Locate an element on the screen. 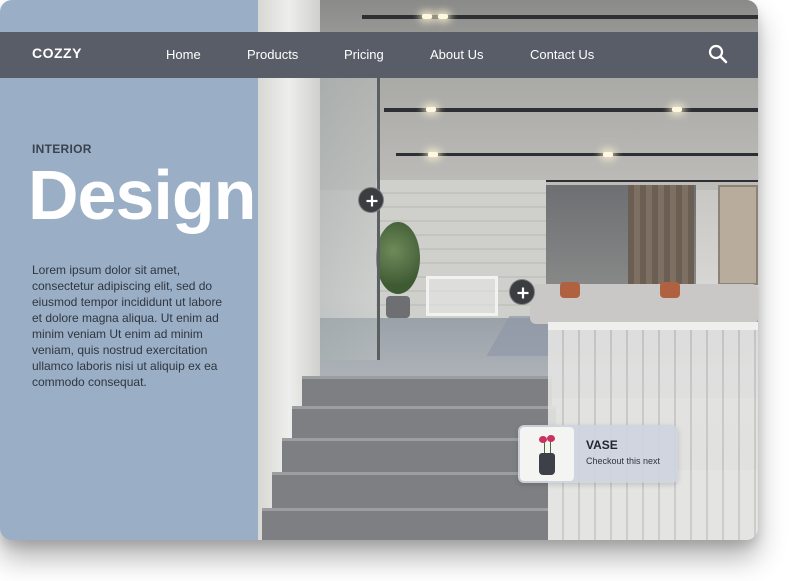 Image resolution: width=800 pixels, height=581 pixels. railing-top is located at coordinates (653, 326).